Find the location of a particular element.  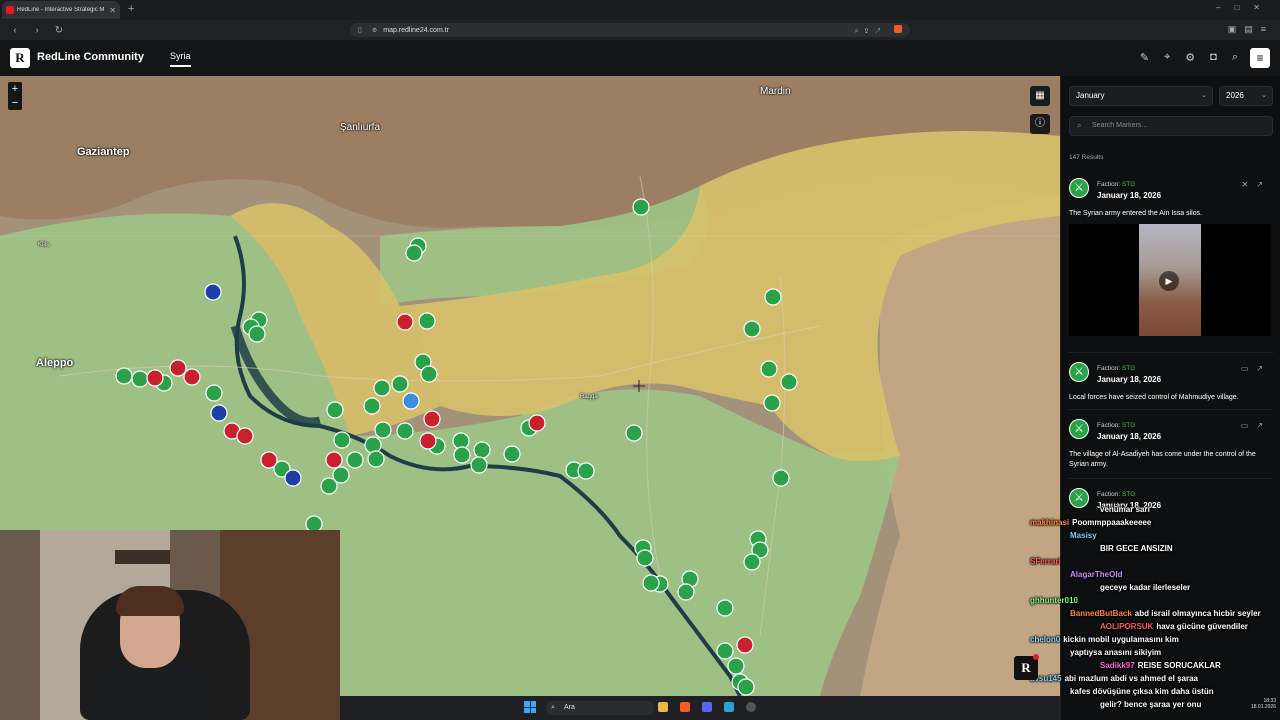

hamburger-menu-button: ≡ is located at coordinates (1260, 58).